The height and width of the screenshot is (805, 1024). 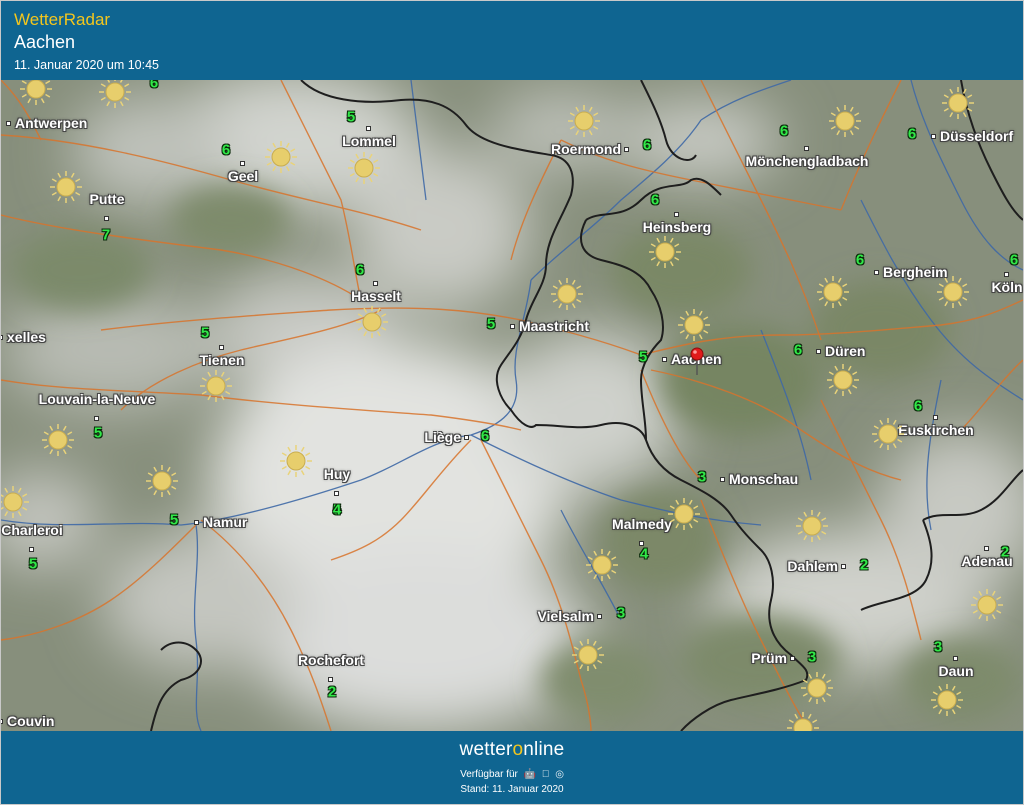 I want to click on city-label: Monschau, so click(x=764, y=479).